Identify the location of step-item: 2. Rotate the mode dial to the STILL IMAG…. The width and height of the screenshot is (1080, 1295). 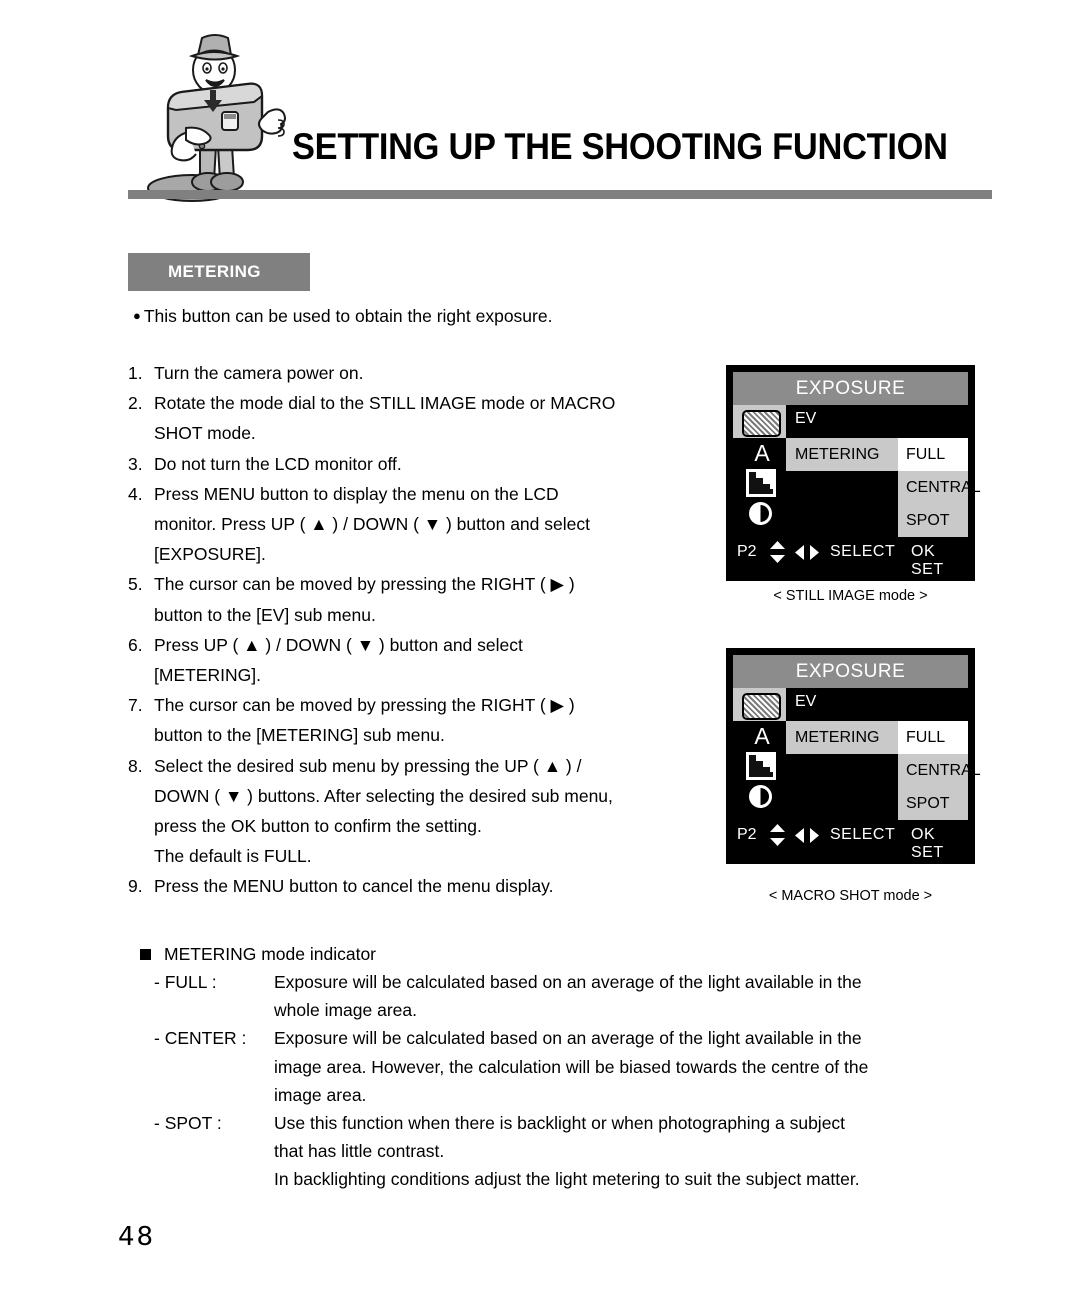
(423, 418).